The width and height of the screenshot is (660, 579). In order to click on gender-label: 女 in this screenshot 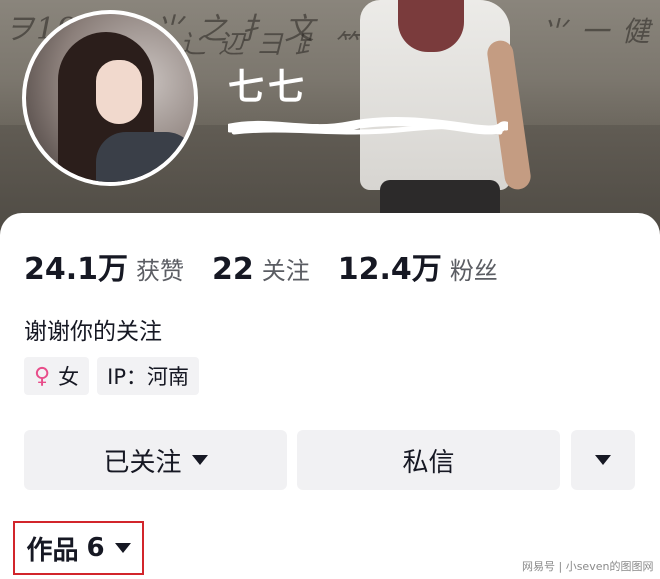, I will do `click(69, 377)`.